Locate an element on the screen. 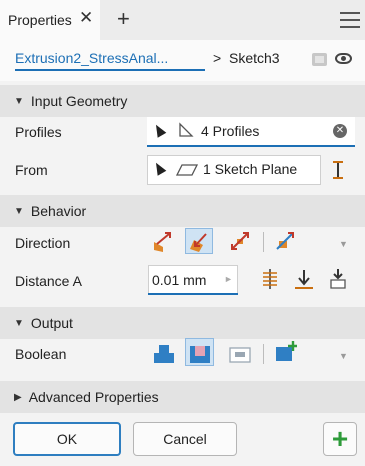 The image size is (365, 466). close-icon: ✕ is located at coordinates (86, 18).